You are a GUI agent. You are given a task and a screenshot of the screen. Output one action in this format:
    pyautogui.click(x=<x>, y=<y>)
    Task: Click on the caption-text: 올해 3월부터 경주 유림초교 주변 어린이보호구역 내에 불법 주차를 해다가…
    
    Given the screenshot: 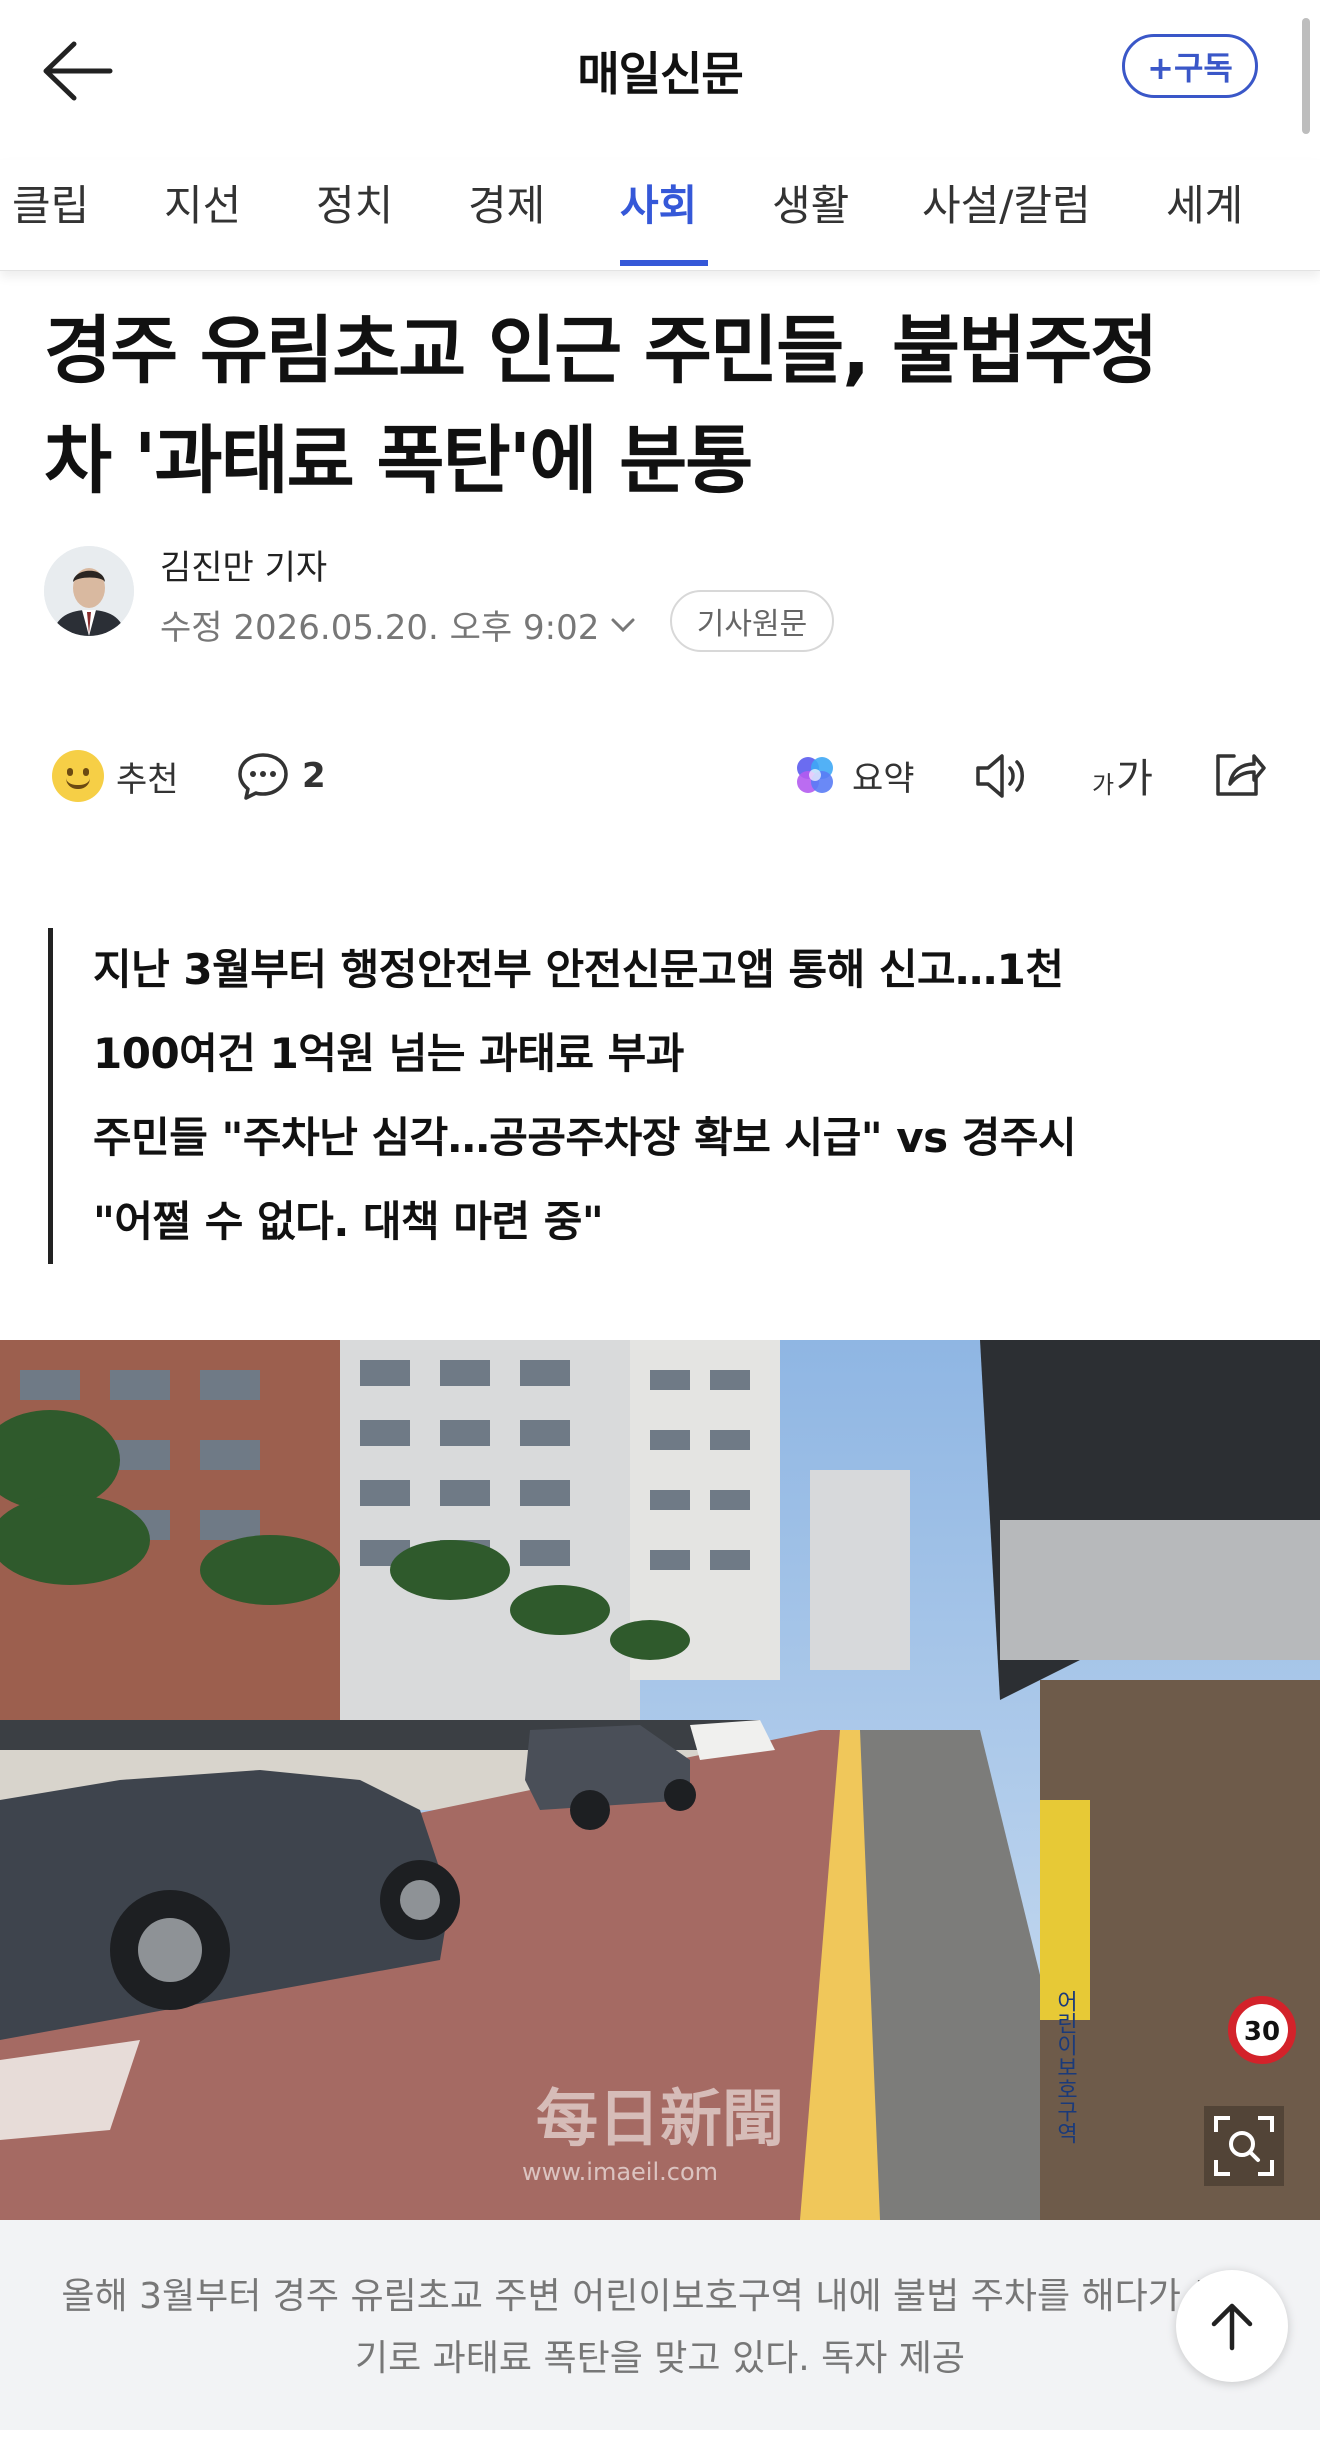 What is the action you would take?
    pyautogui.click(x=660, y=2327)
    